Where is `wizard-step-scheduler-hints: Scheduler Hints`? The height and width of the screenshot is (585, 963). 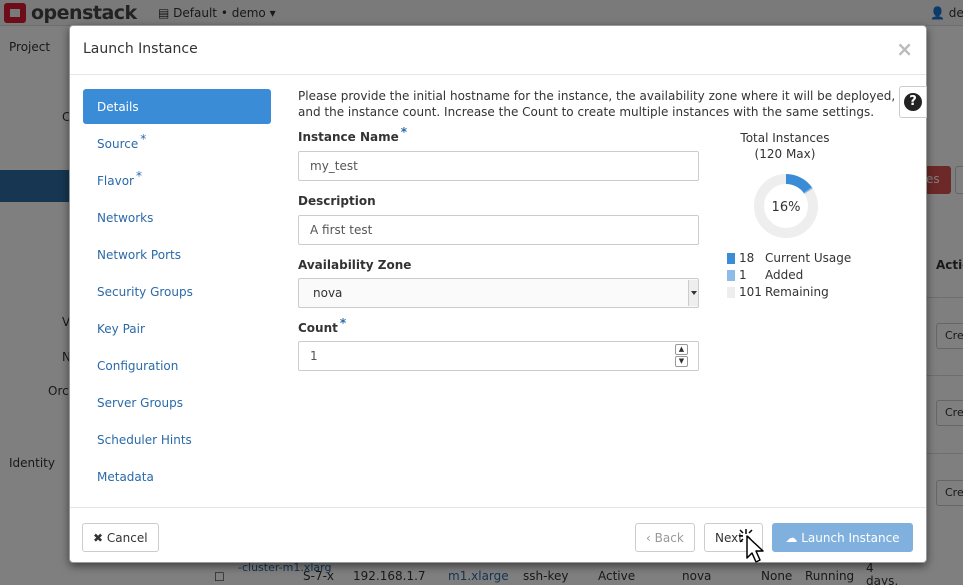
wizard-step-scheduler-hints: Scheduler Hints is located at coordinates (177, 439).